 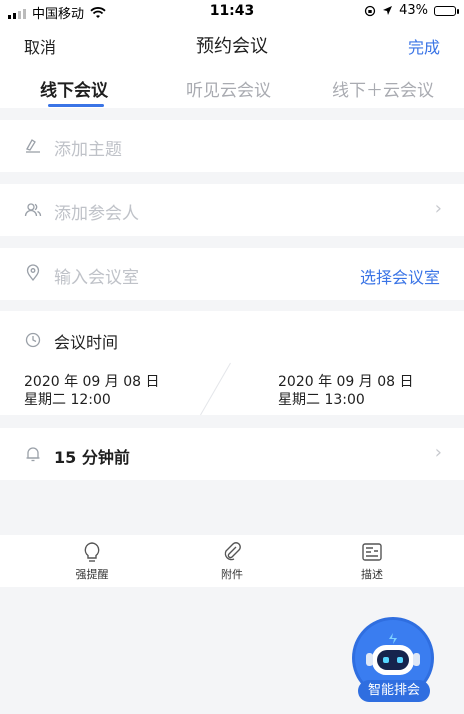 I want to click on description-button: 描述, so click(x=372, y=561).